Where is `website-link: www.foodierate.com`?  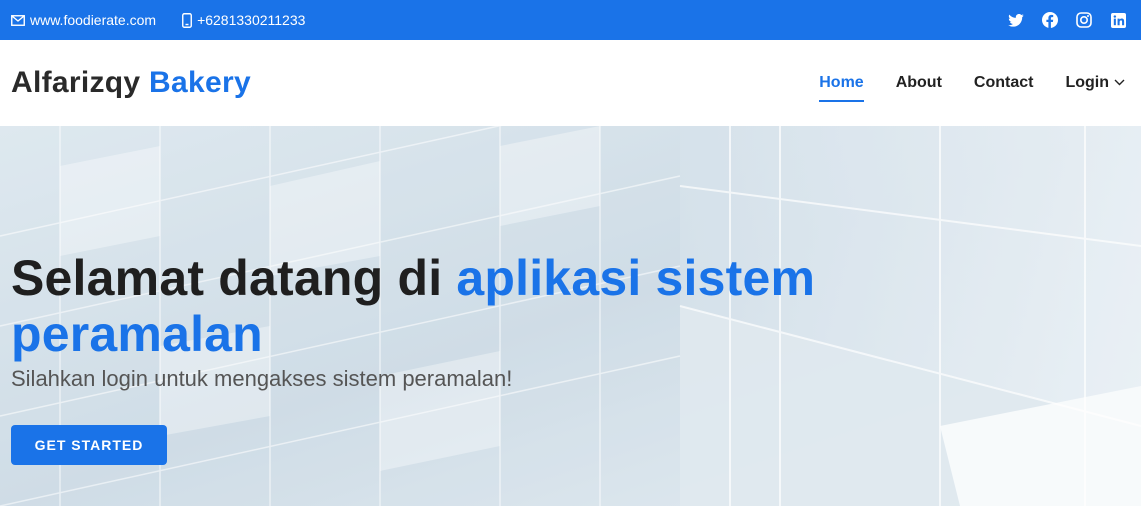
website-link: www.foodierate.com is located at coordinates (83, 20).